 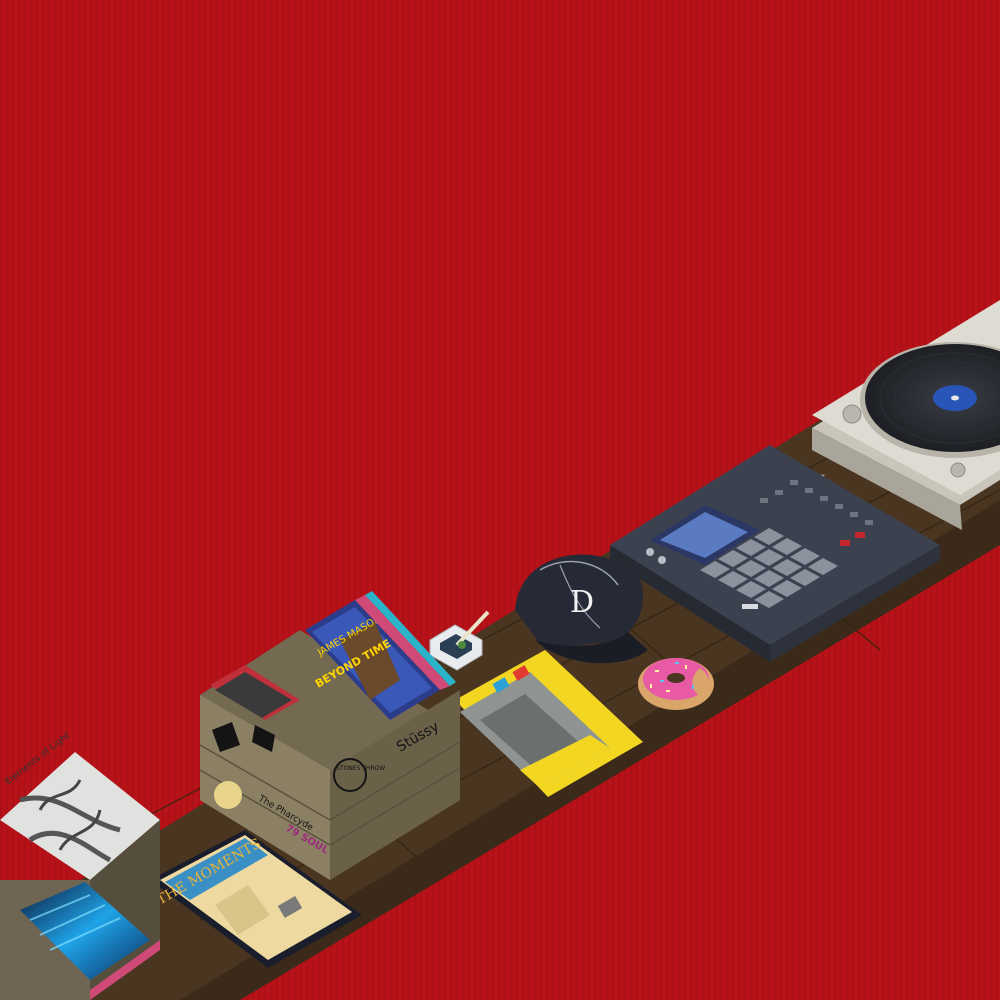 What do you see at coordinates (582, 602) in the screenshot?
I see `cap-logo: D` at bounding box center [582, 602].